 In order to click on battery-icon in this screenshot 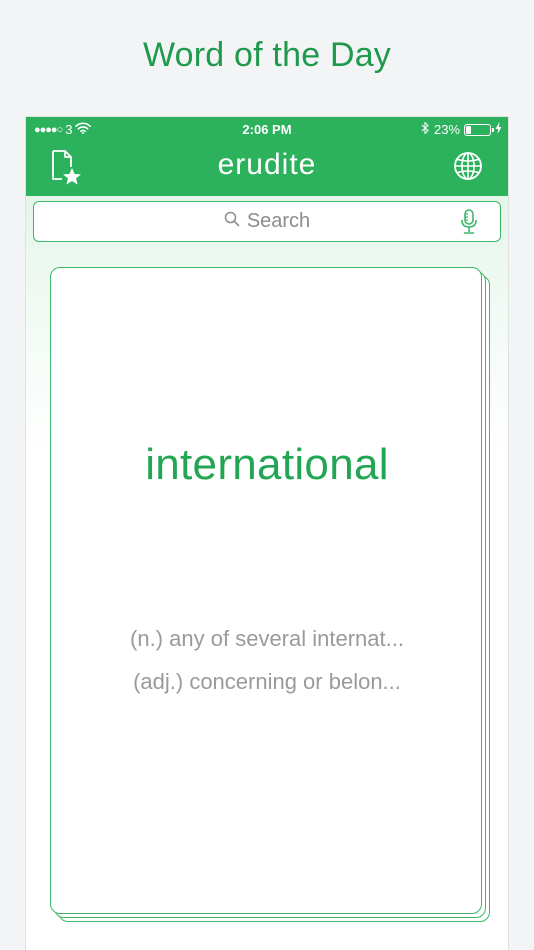, I will do `click(479, 129)`.